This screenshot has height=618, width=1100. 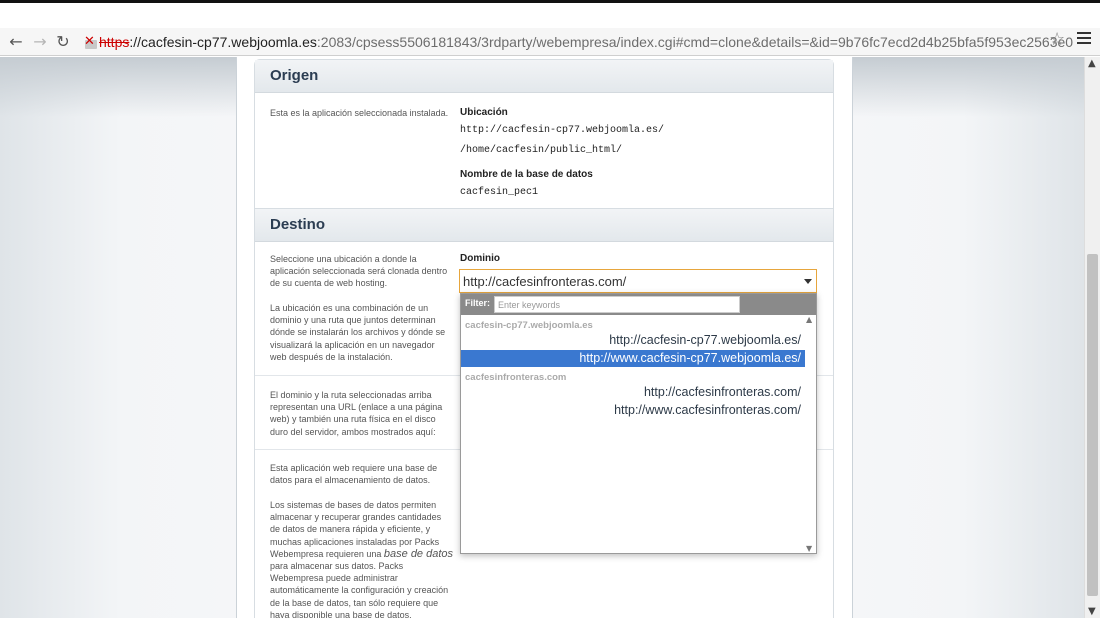 I want to click on filter-label: Filter:, so click(x=478, y=303).